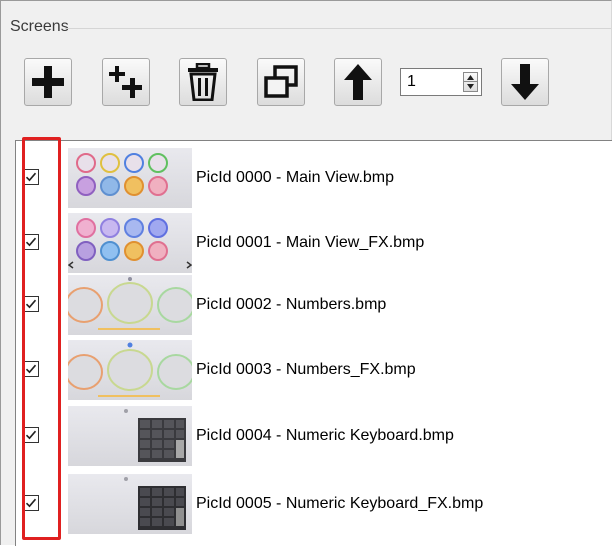 The width and height of the screenshot is (612, 546). What do you see at coordinates (306, 369) in the screenshot?
I see `screen-name: PicId 0003 - Numbers_FX.bmp` at bounding box center [306, 369].